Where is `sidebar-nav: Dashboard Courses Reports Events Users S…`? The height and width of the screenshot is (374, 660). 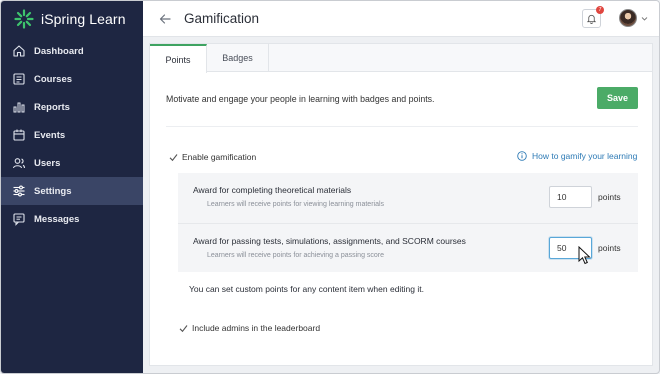 sidebar-nav: Dashboard Courses Reports Events Users S… is located at coordinates (72, 135).